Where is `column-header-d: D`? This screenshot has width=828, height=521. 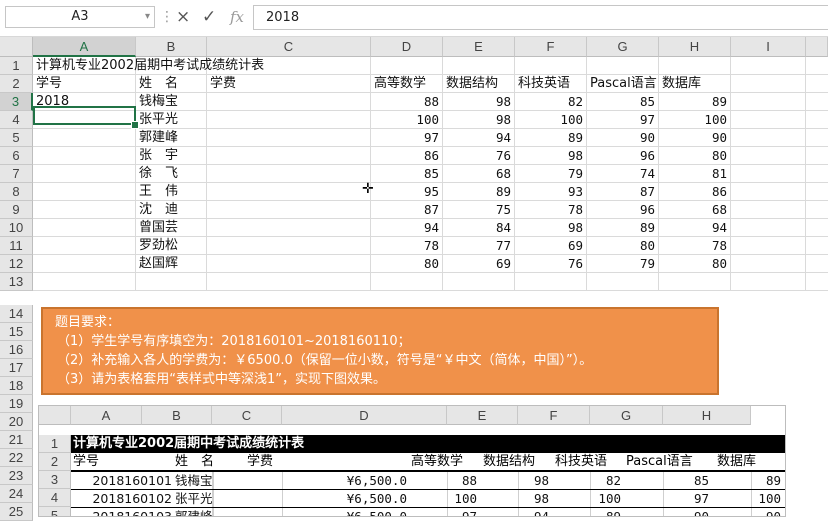 column-header-d: D is located at coordinates (407, 47).